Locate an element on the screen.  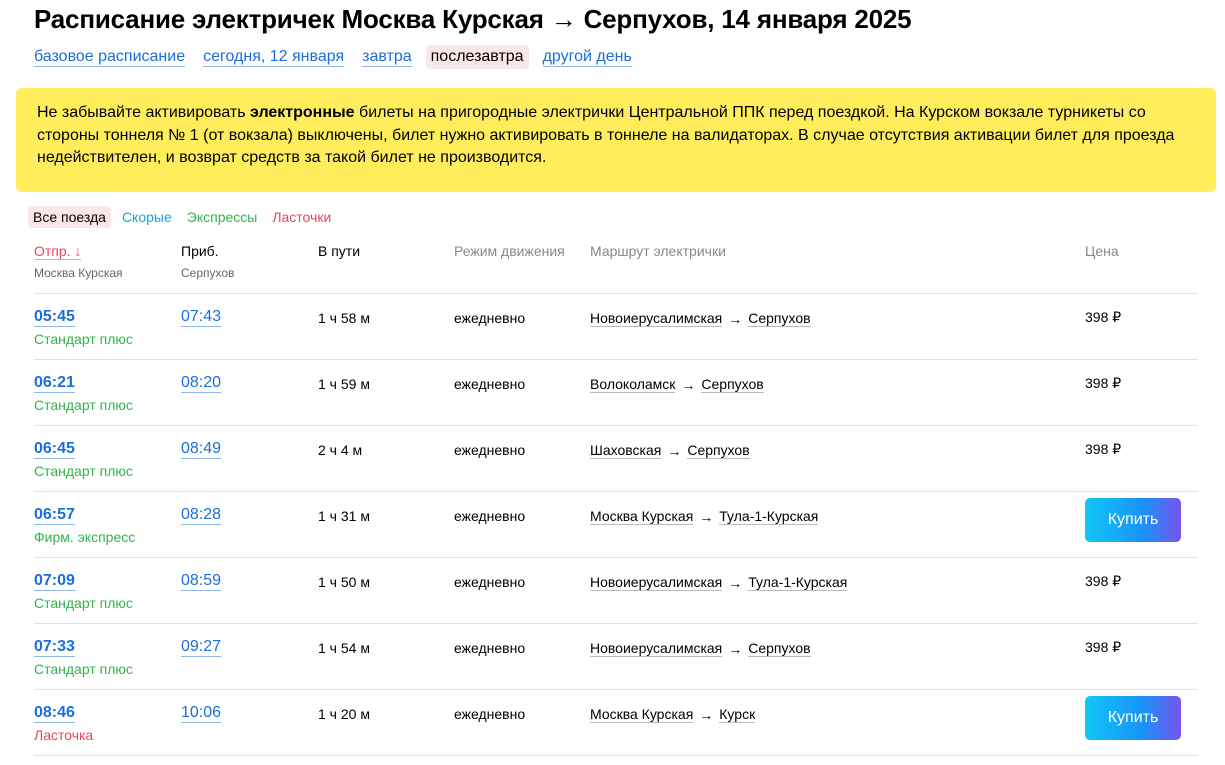
column-price: Цена is located at coordinates (1102, 251).